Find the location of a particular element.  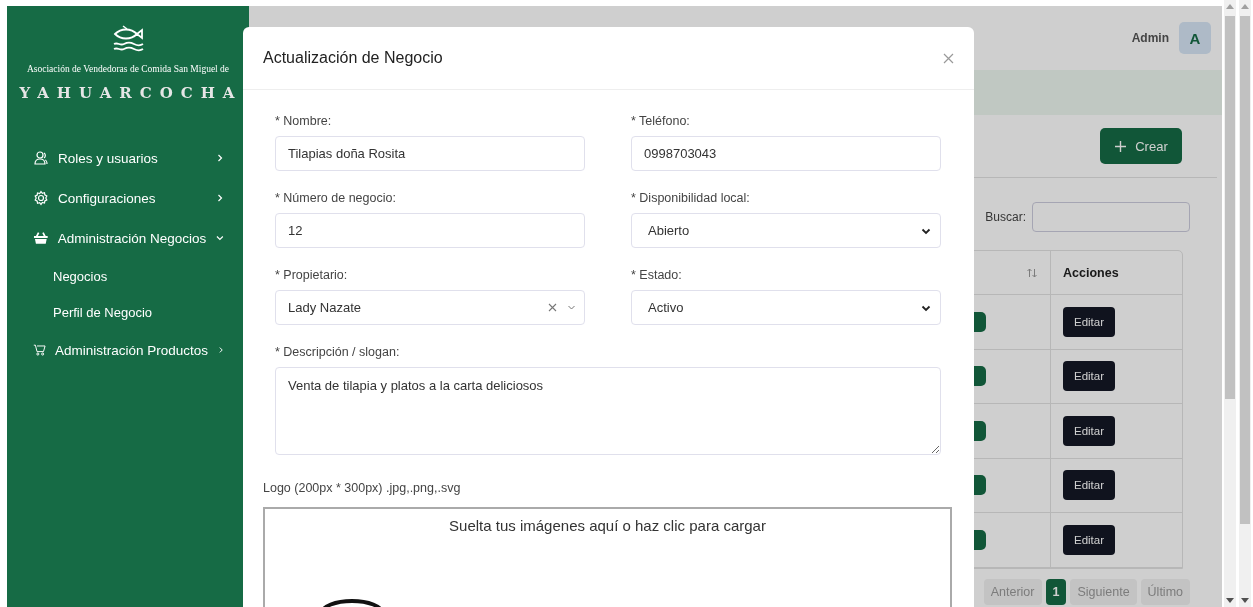

field-label: * Disponibilidad local: is located at coordinates (691, 198).